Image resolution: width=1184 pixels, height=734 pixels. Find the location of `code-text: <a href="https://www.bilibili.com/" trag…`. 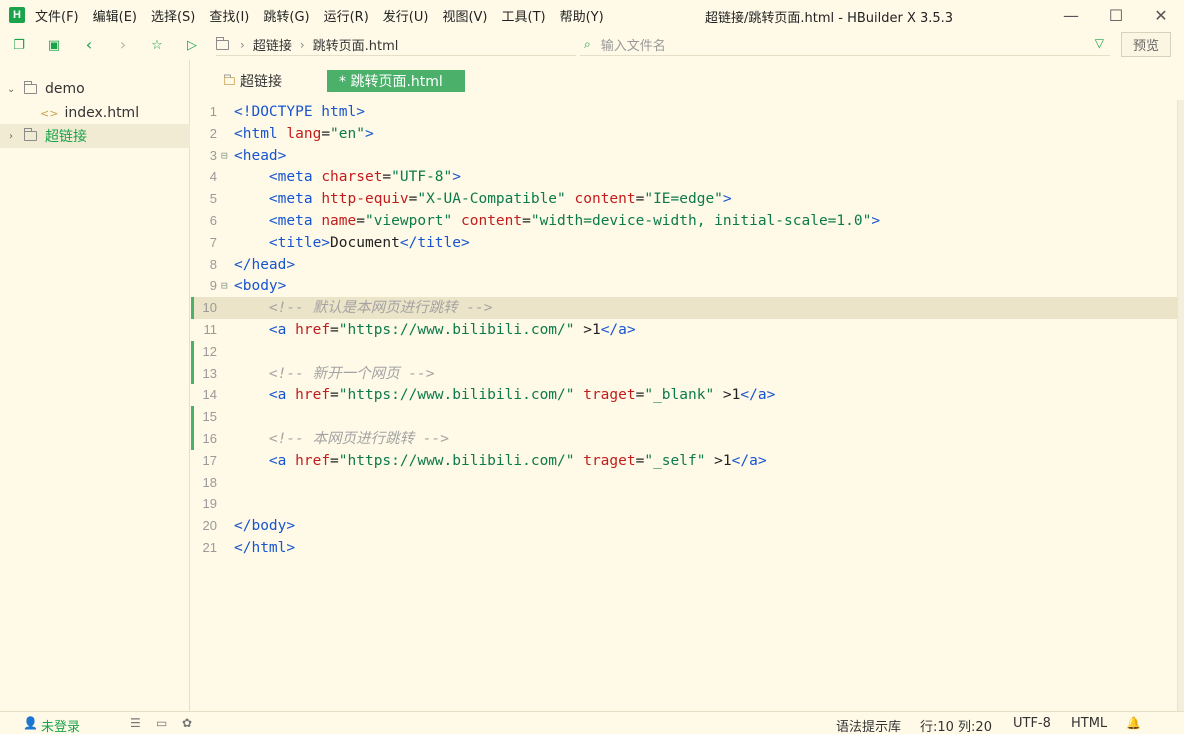

code-text: <a href="https://www.bilibili.com/" trag… is located at coordinates (504, 395).